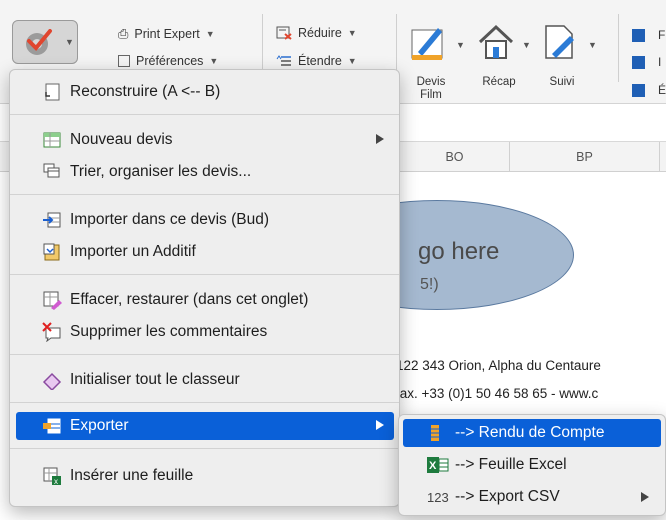  I want to click on divider, so click(618, 48).